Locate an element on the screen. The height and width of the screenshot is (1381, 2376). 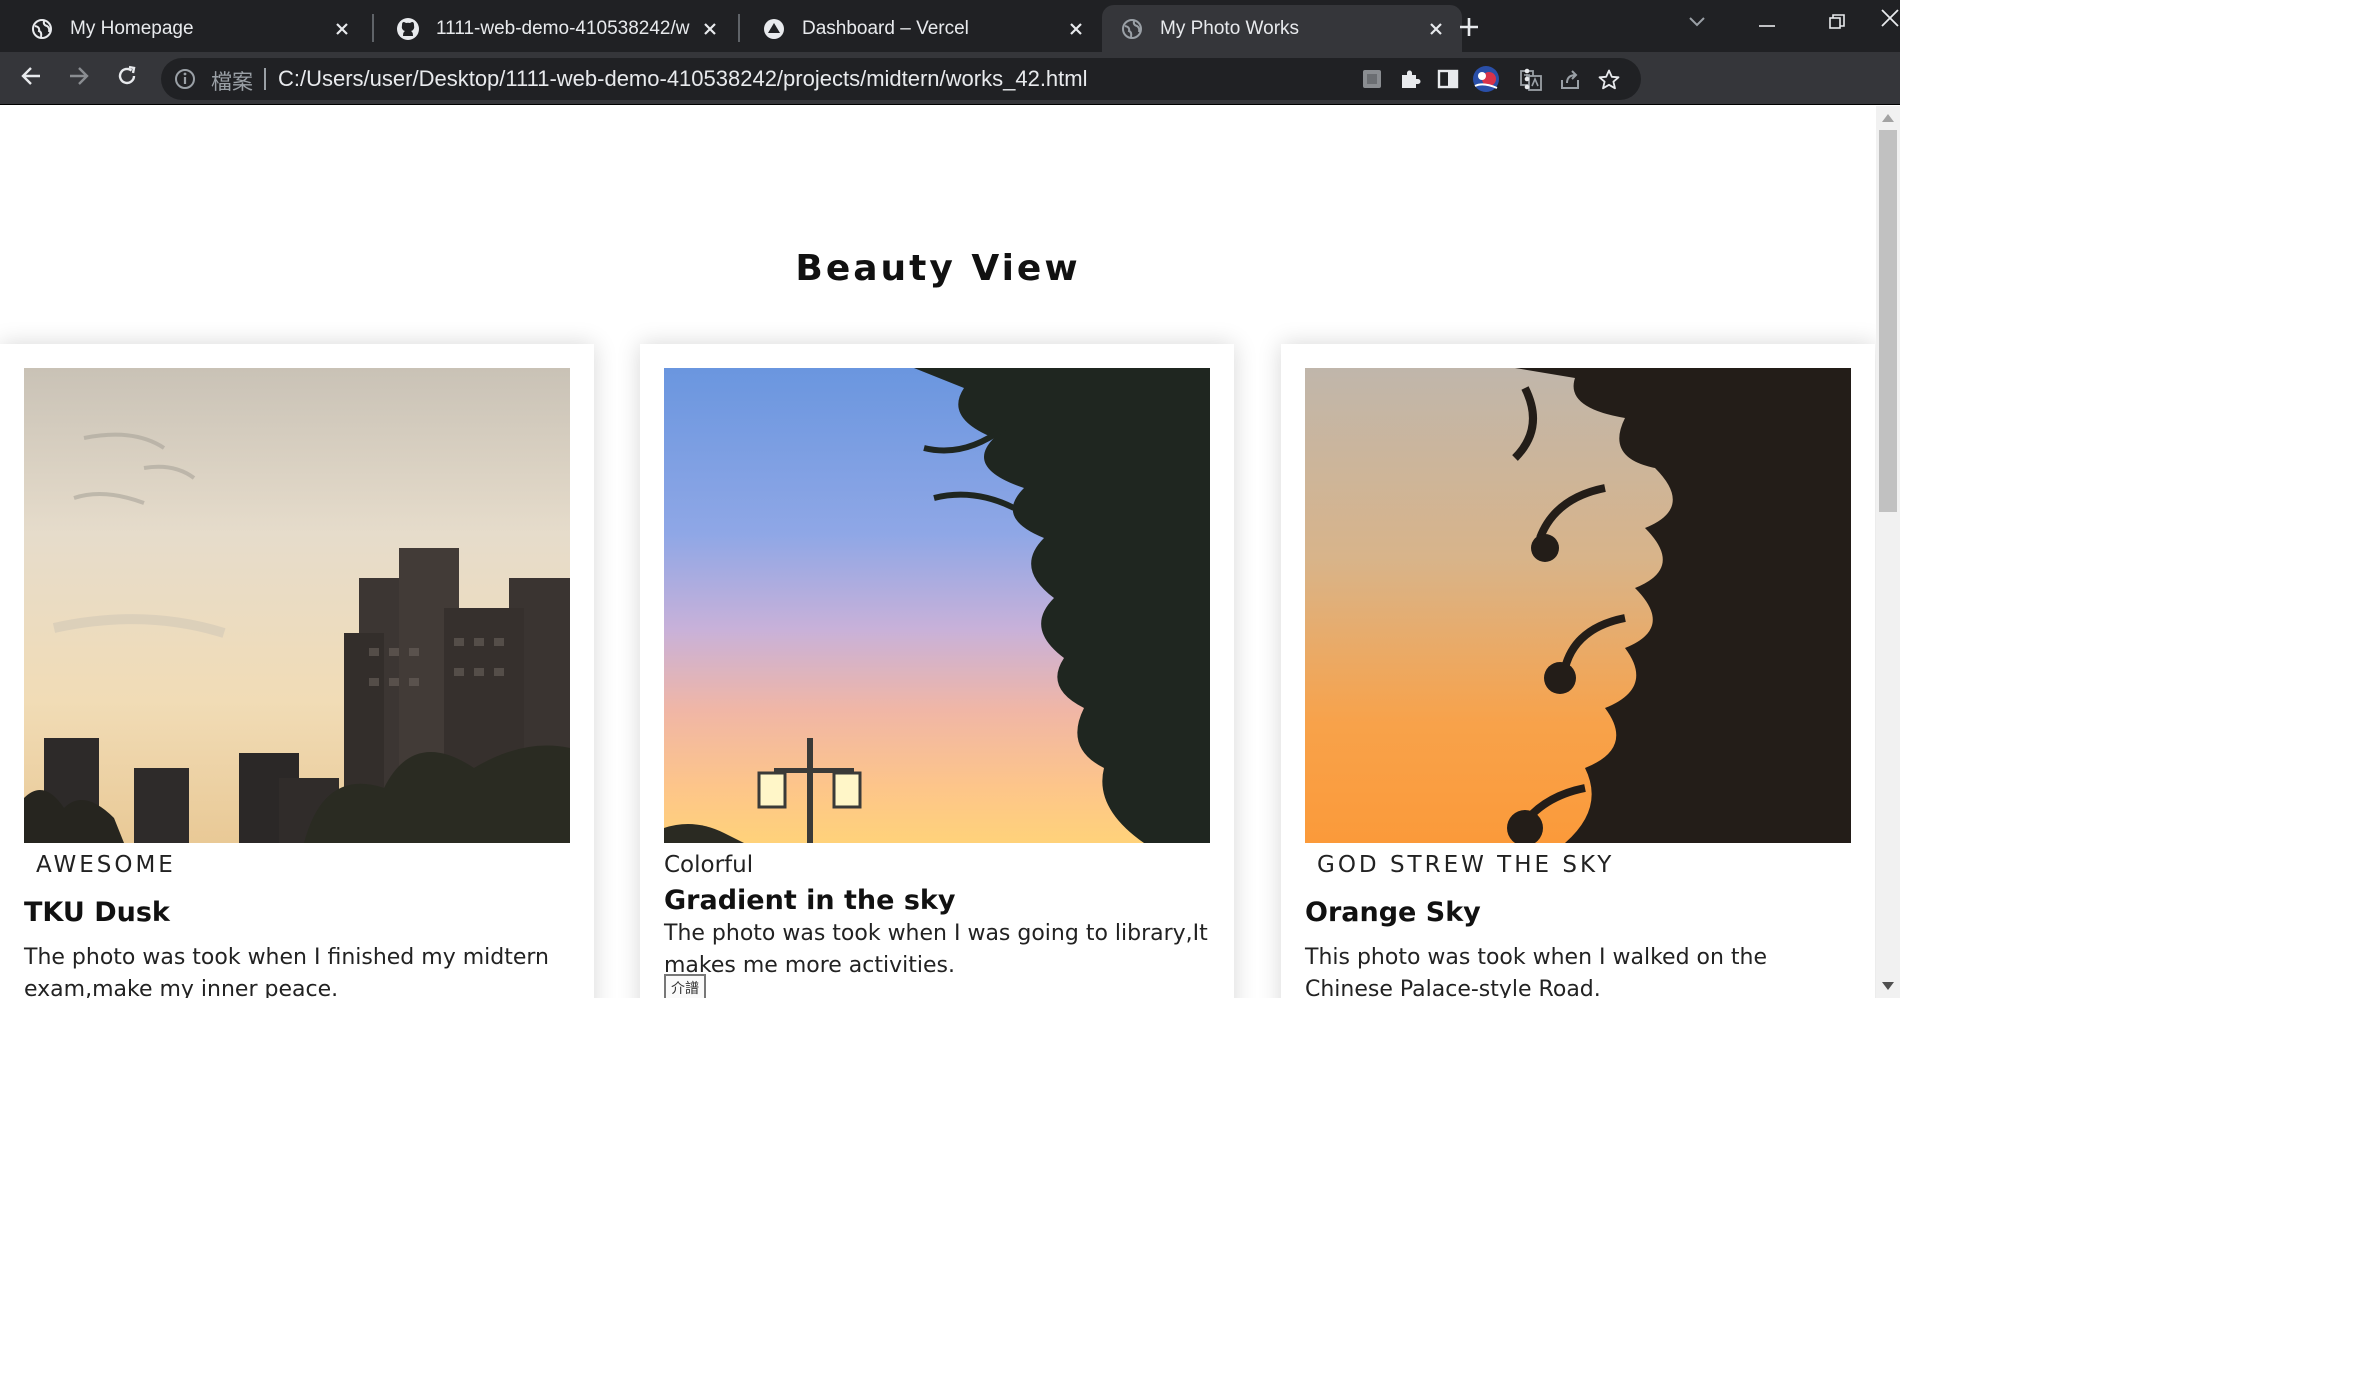
reload-button is located at coordinates (127, 78).